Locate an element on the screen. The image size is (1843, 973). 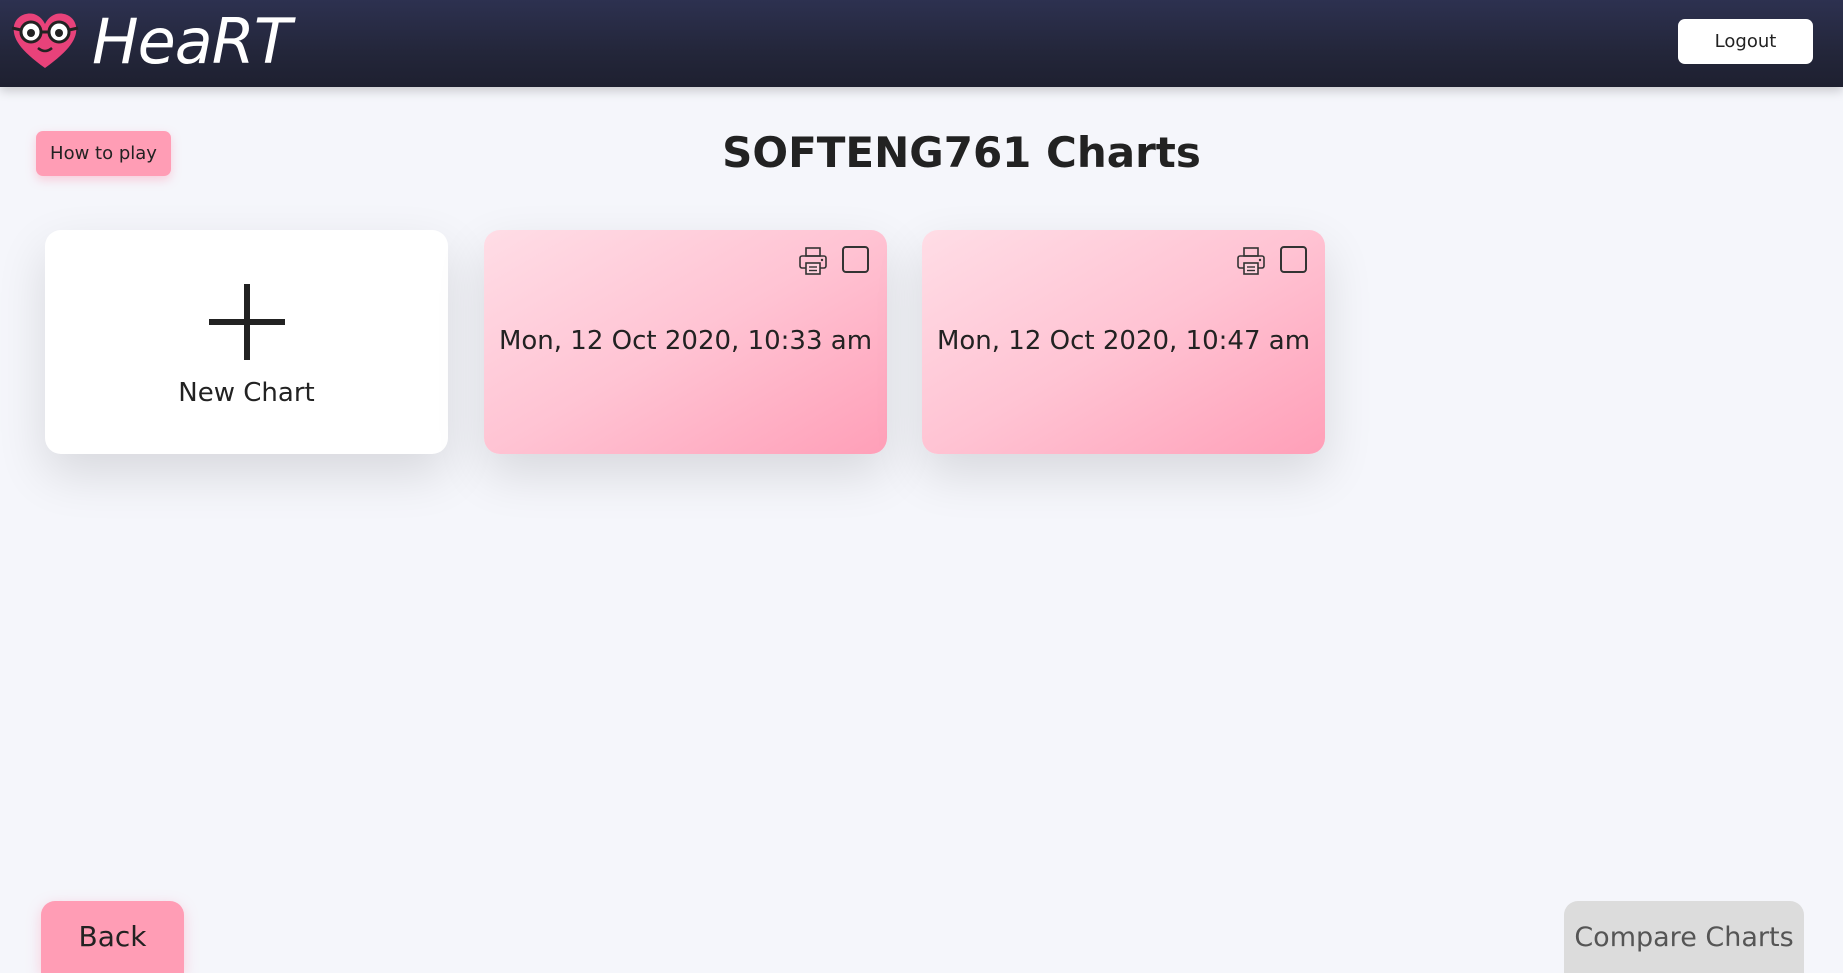
page-title: SOFTENG761 Charts is located at coordinates (961, 152).